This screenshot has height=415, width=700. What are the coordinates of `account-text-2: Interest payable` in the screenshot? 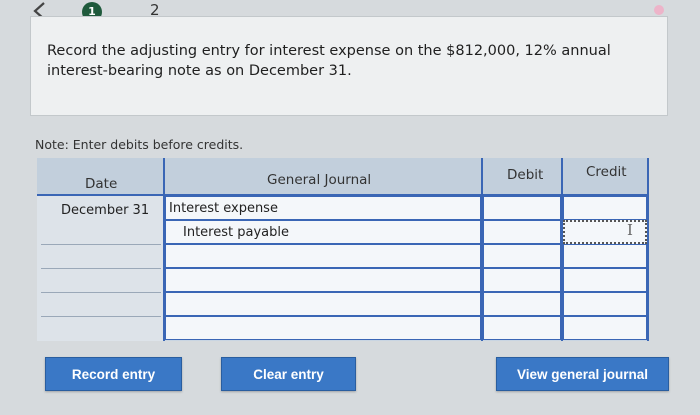 It's located at (236, 232).